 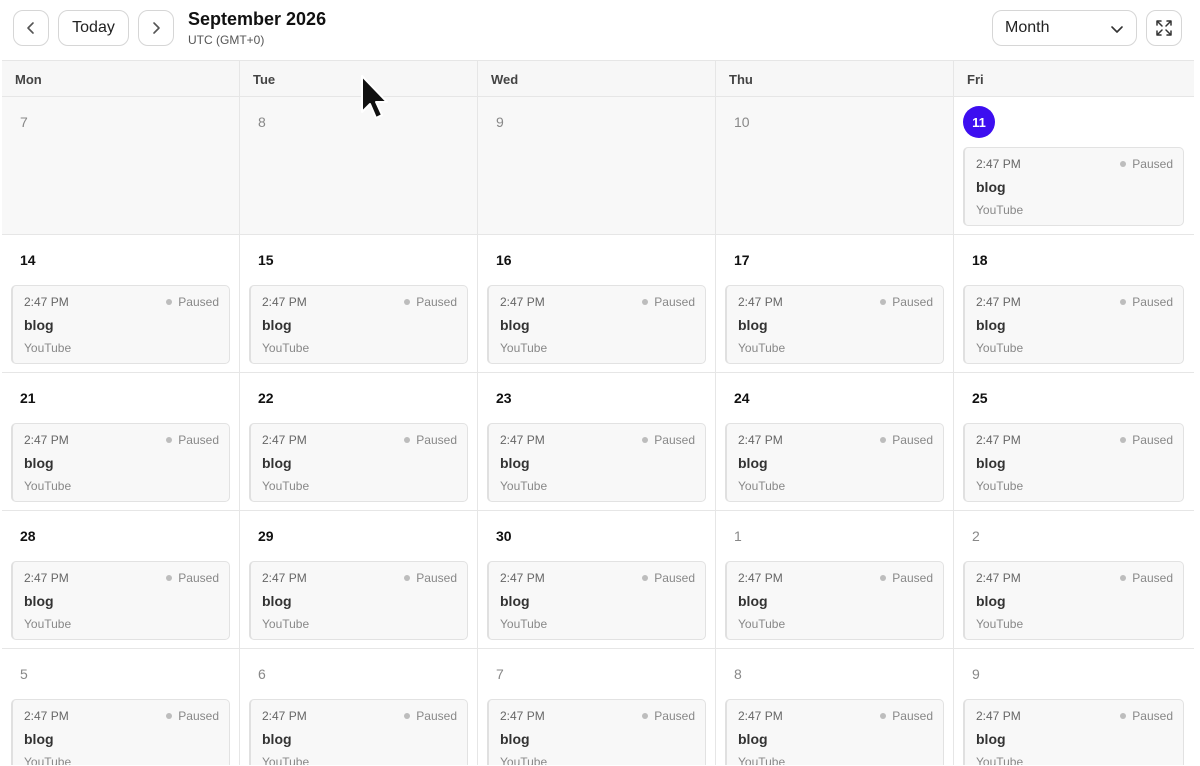 I want to click on day-cell: 23 2:47 PM Paused blog YouTube, so click(x=597, y=441).